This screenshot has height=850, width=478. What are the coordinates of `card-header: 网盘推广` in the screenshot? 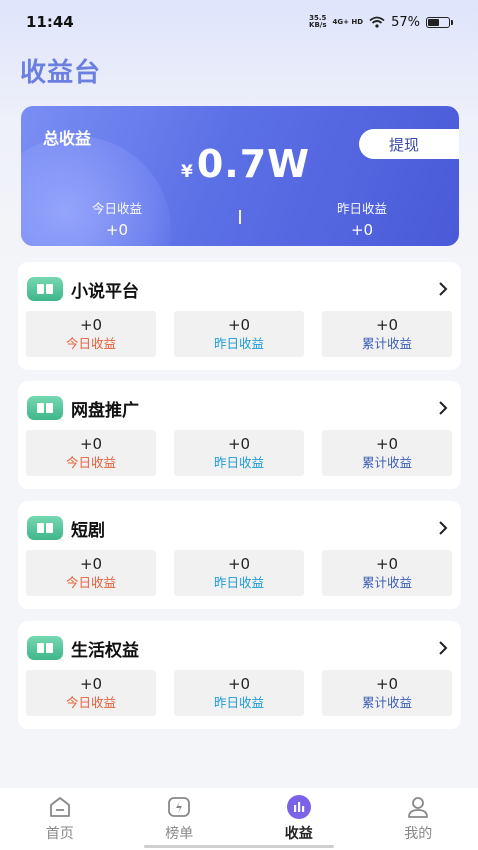 It's located at (238, 408).